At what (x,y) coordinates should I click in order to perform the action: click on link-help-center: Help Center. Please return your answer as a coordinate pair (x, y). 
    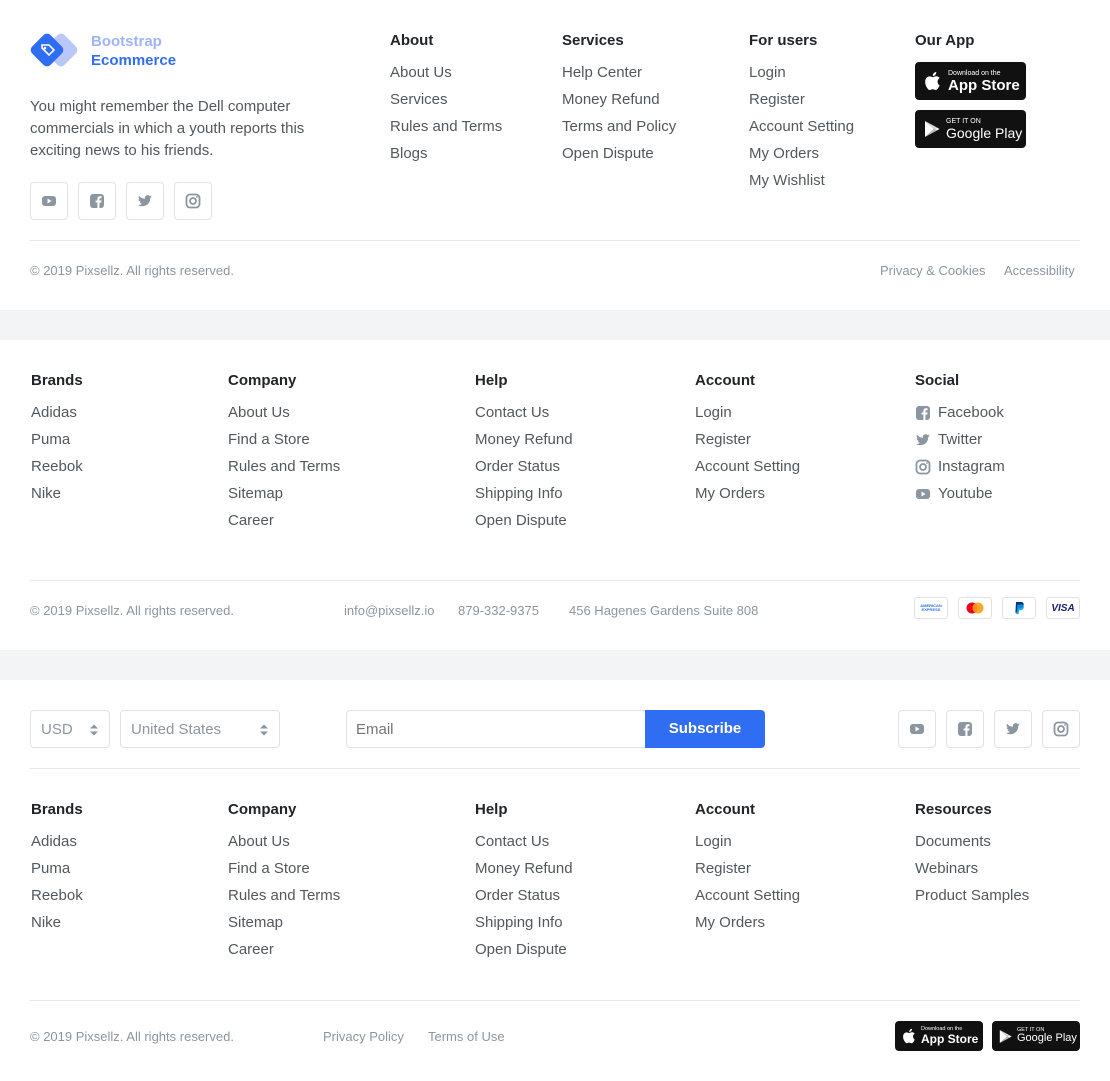
    Looking at the image, I should click on (602, 73).